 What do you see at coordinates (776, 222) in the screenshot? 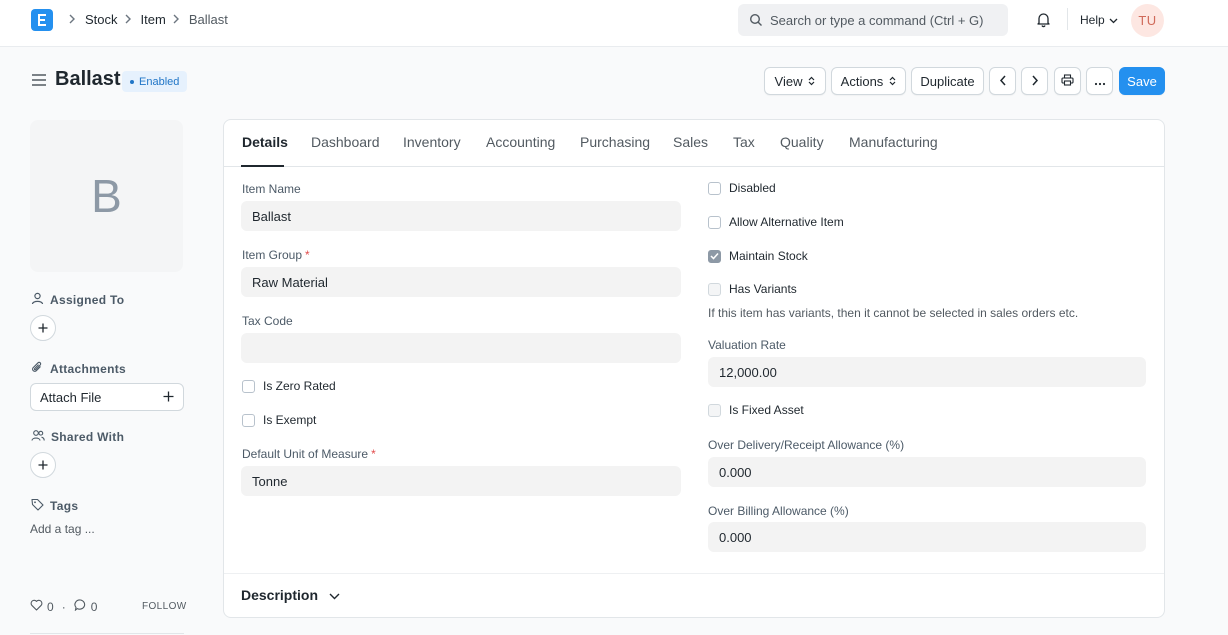
I see `allow-alternative-item-checkbox: Allow Alternative Item` at bounding box center [776, 222].